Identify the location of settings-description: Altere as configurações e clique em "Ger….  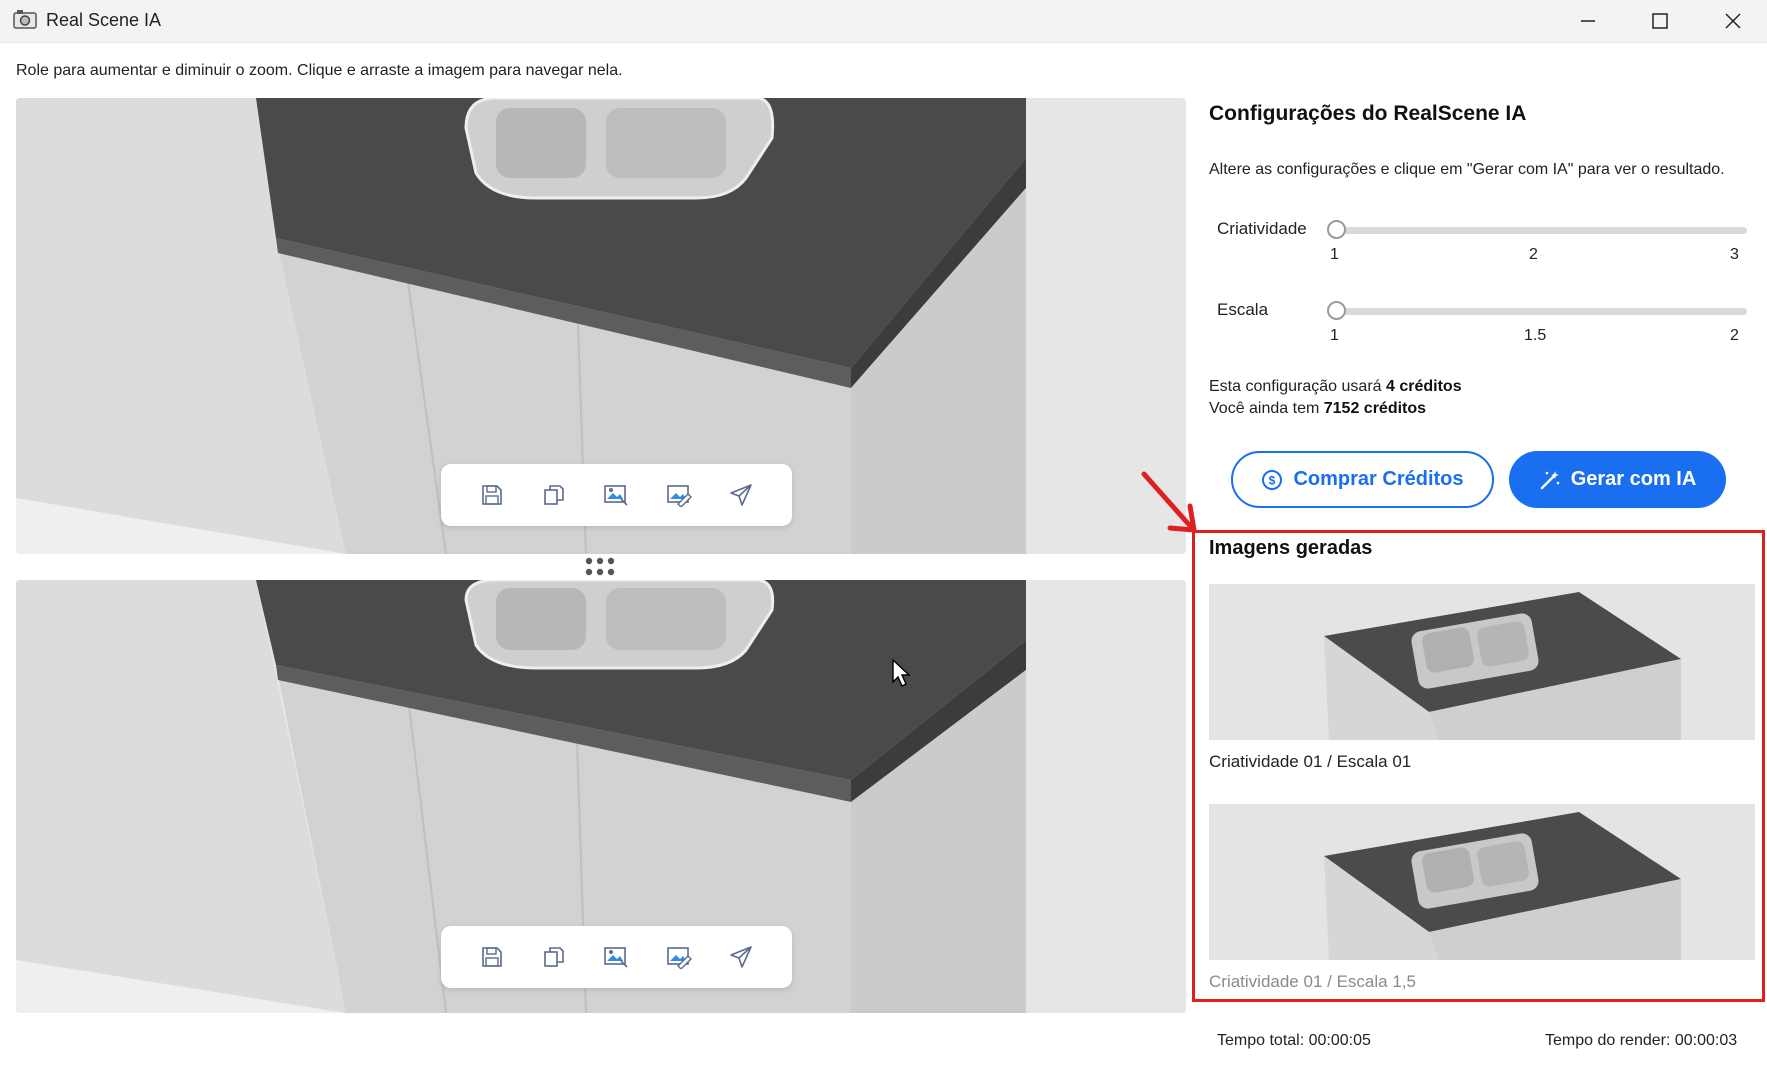
(1467, 169).